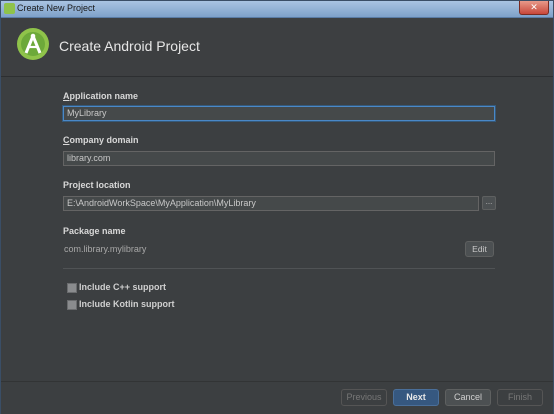 Image resolution: width=554 pixels, height=414 pixels. I want to click on previous-button: Previous, so click(364, 397).